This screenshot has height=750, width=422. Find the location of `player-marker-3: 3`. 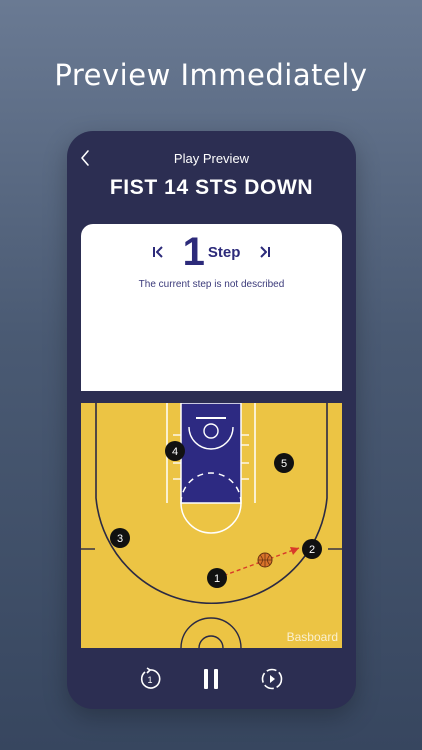

player-marker-3: 3 is located at coordinates (120, 538).